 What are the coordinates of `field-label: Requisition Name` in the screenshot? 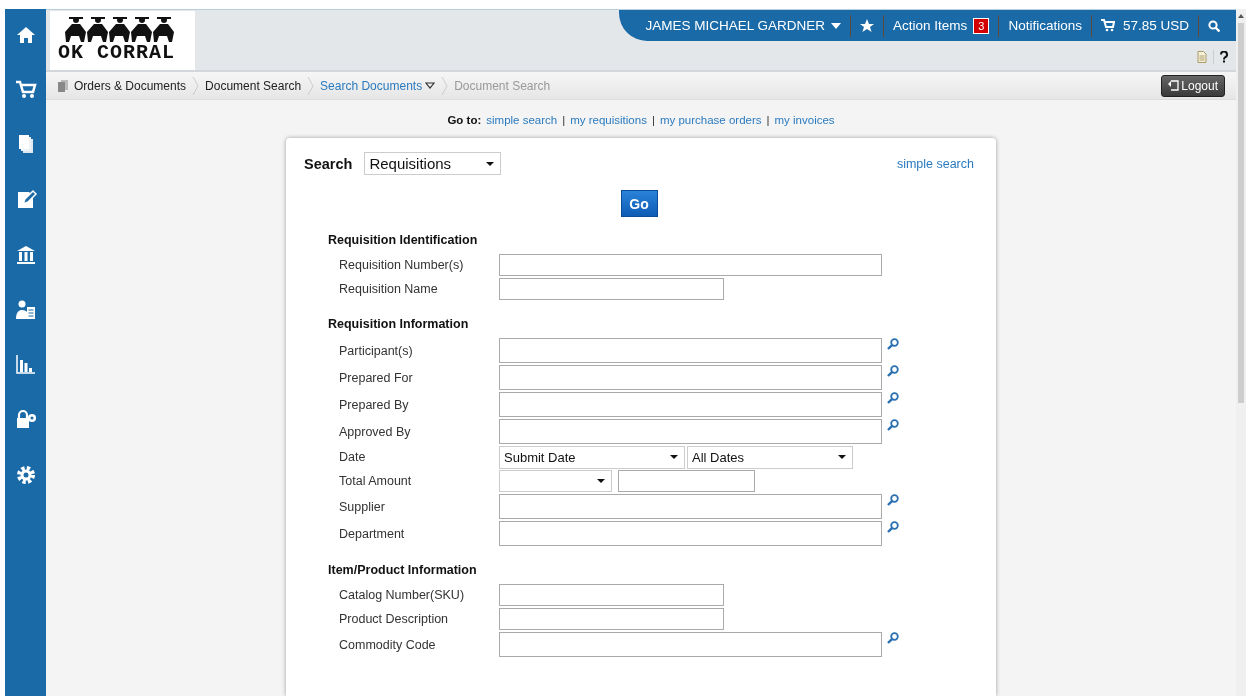 It's located at (388, 289).